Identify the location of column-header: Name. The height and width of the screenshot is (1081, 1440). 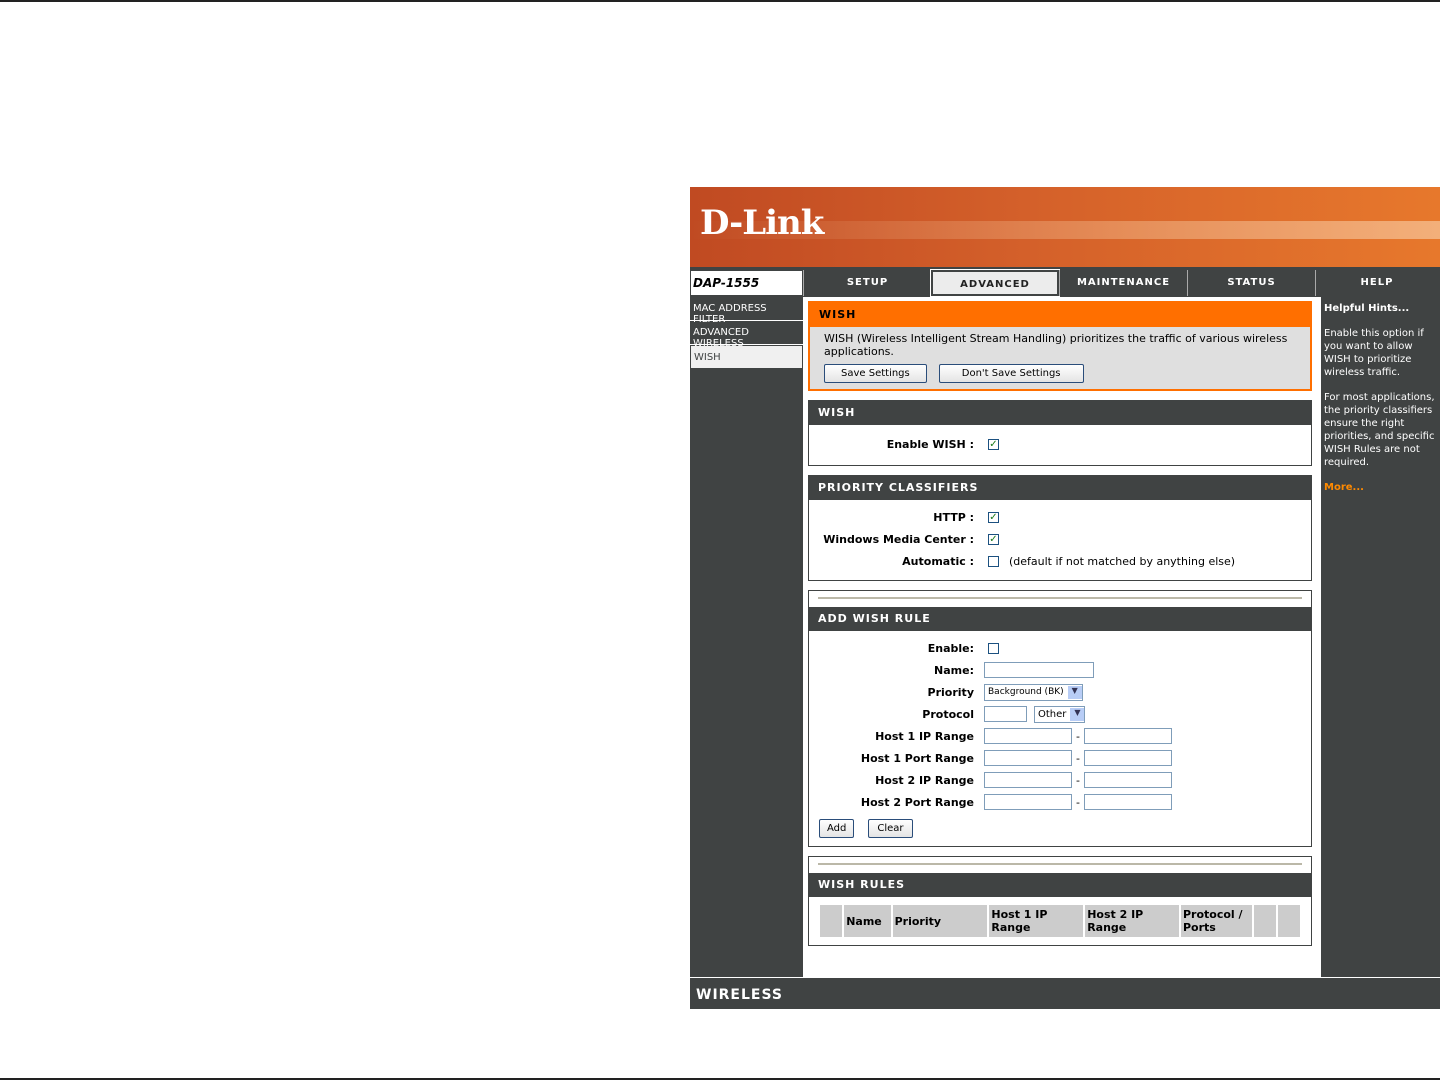
(867, 921).